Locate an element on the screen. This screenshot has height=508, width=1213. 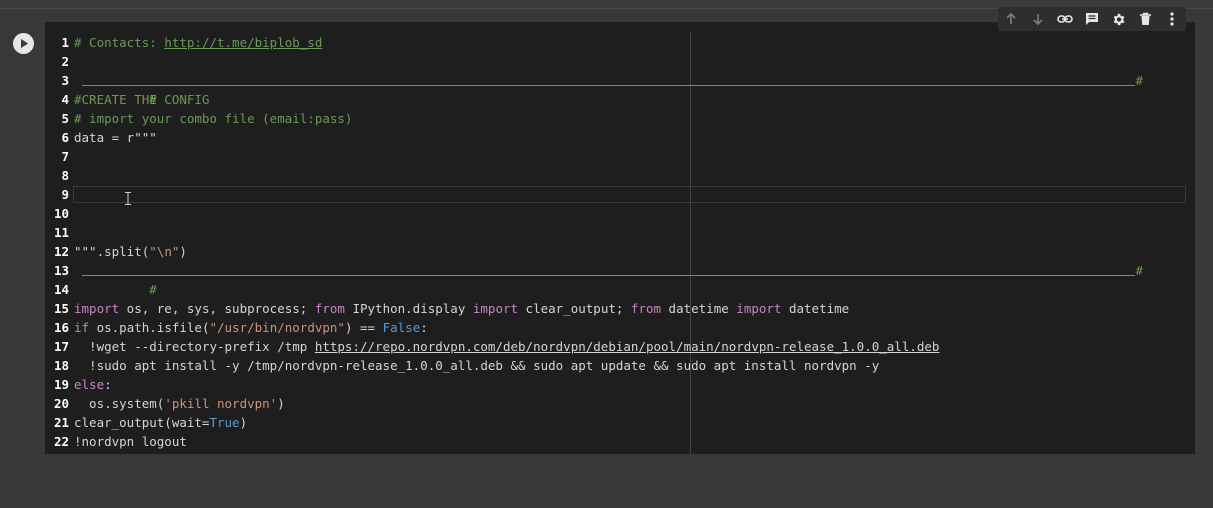
cell-scroll-track is located at coordinates (1204, 238).